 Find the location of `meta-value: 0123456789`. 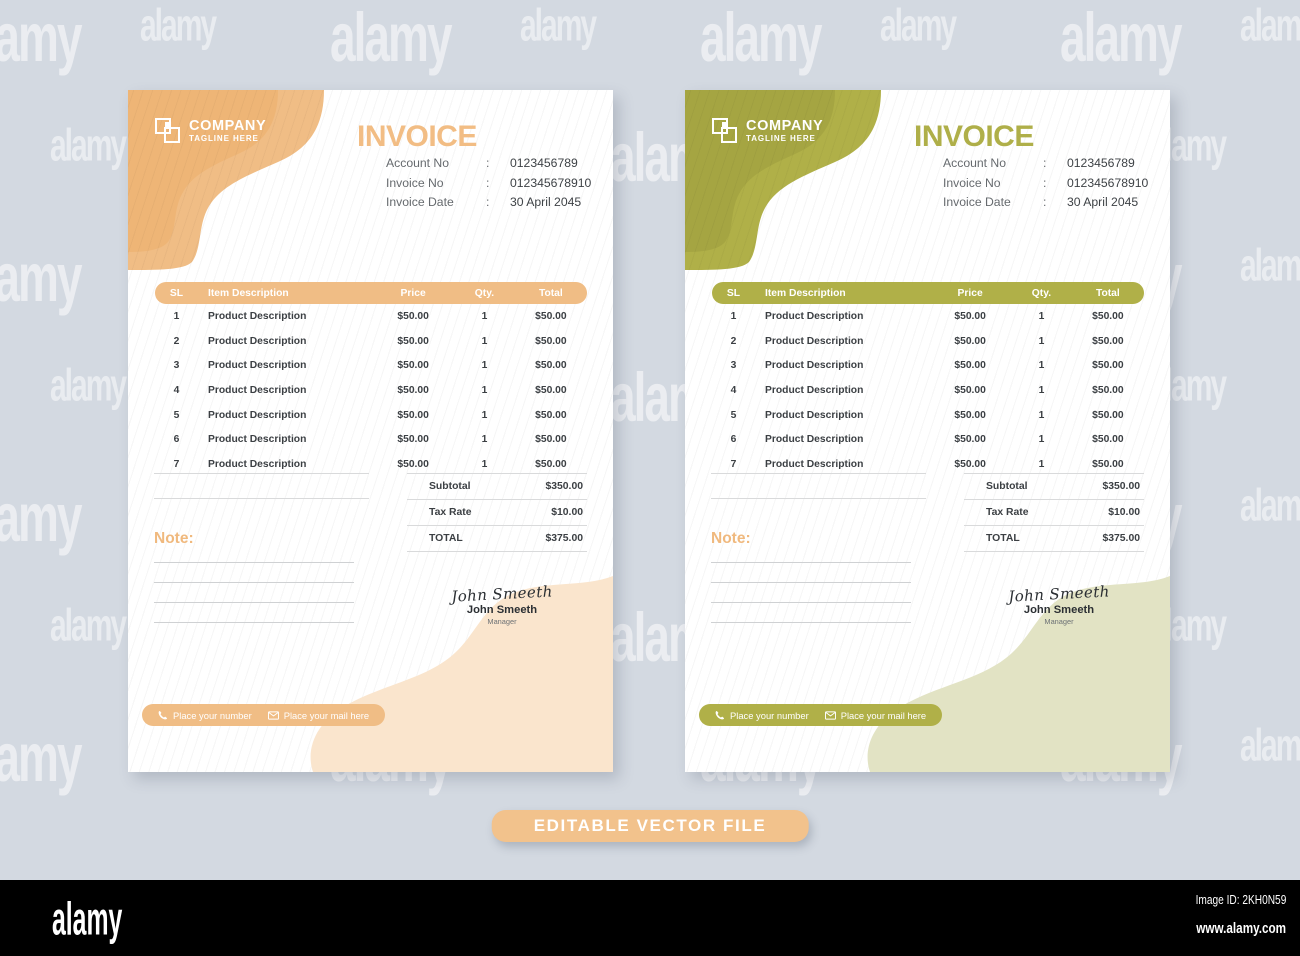

meta-value: 0123456789 is located at coordinates (1101, 163).